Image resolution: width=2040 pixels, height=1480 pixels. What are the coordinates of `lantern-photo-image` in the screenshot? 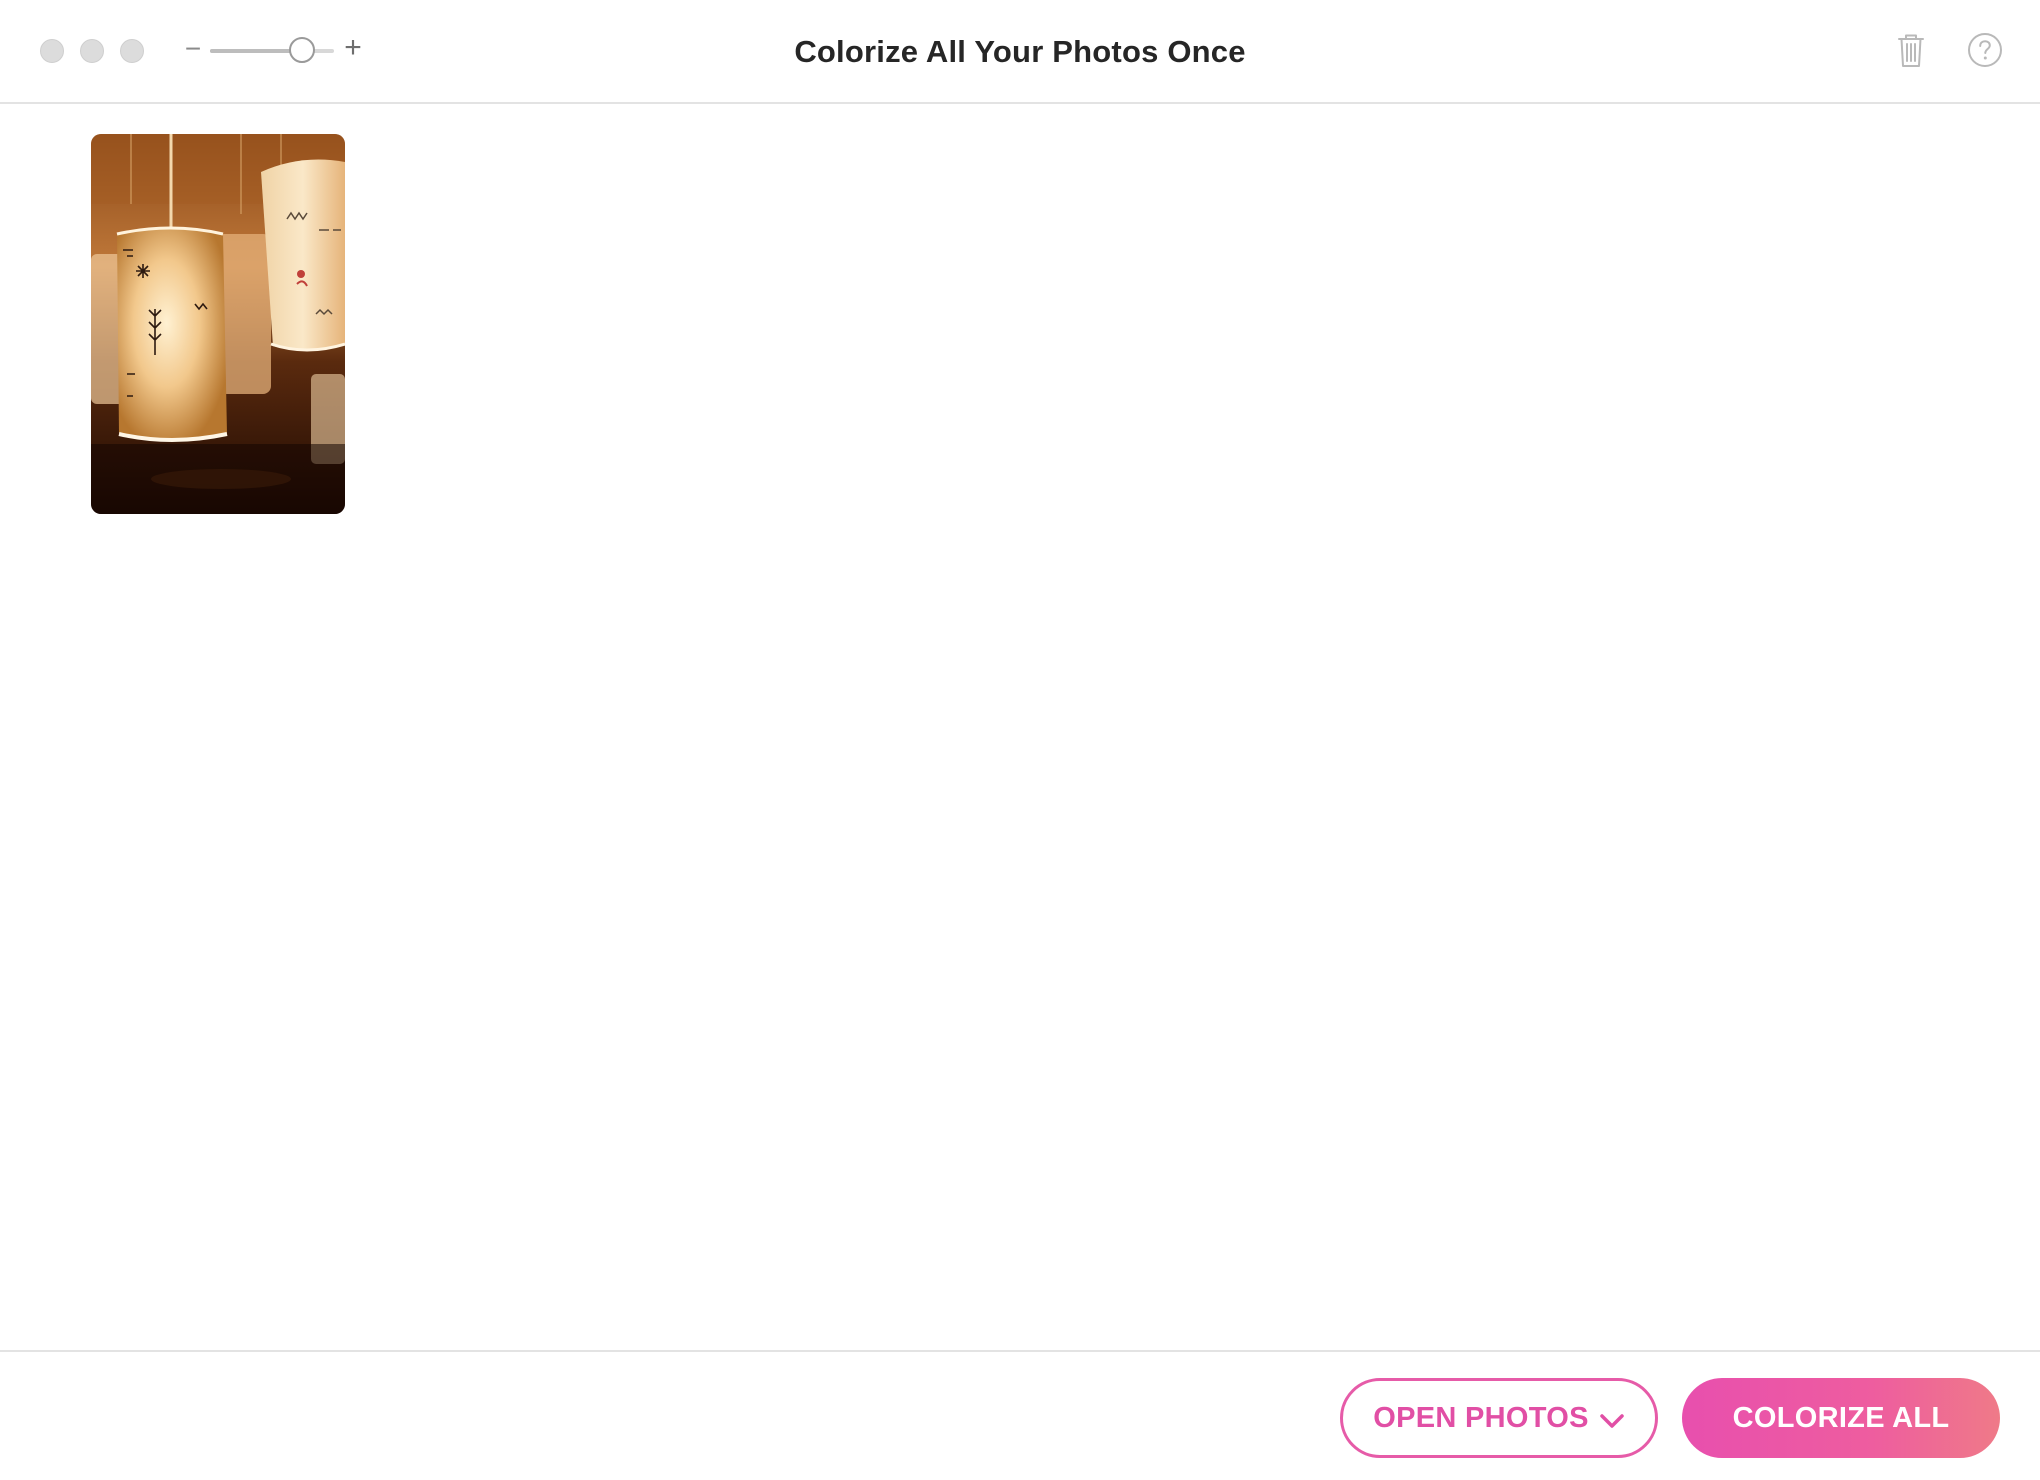 It's located at (218, 324).